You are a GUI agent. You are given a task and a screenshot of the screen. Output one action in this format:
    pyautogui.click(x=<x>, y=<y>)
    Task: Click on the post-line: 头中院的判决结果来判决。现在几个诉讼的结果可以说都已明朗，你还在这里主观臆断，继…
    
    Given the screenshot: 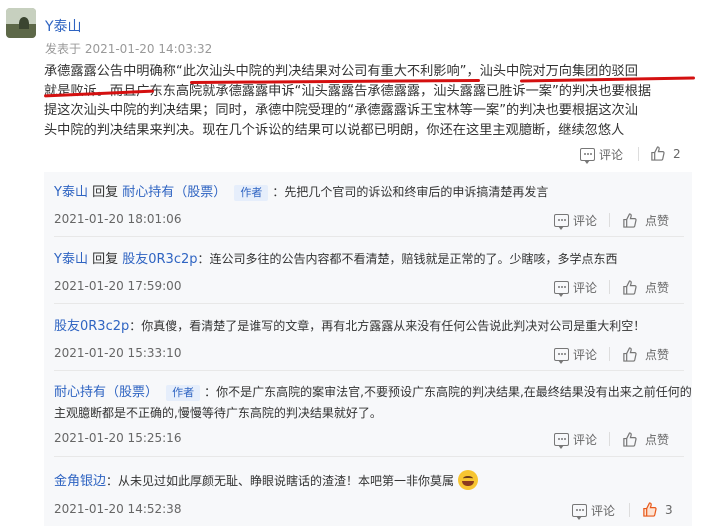 What is the action you would take?
    pyautogui.click(x=334, y=130)
    